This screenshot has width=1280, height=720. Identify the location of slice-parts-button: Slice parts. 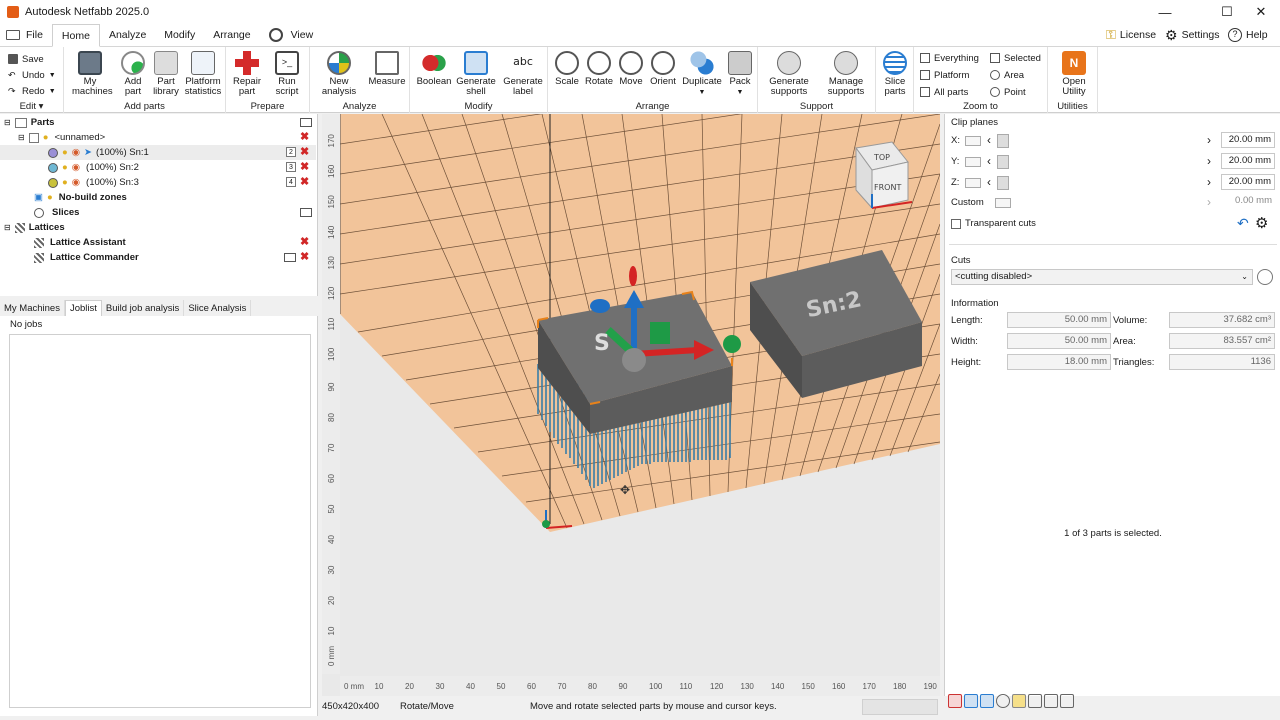
(895, 74).